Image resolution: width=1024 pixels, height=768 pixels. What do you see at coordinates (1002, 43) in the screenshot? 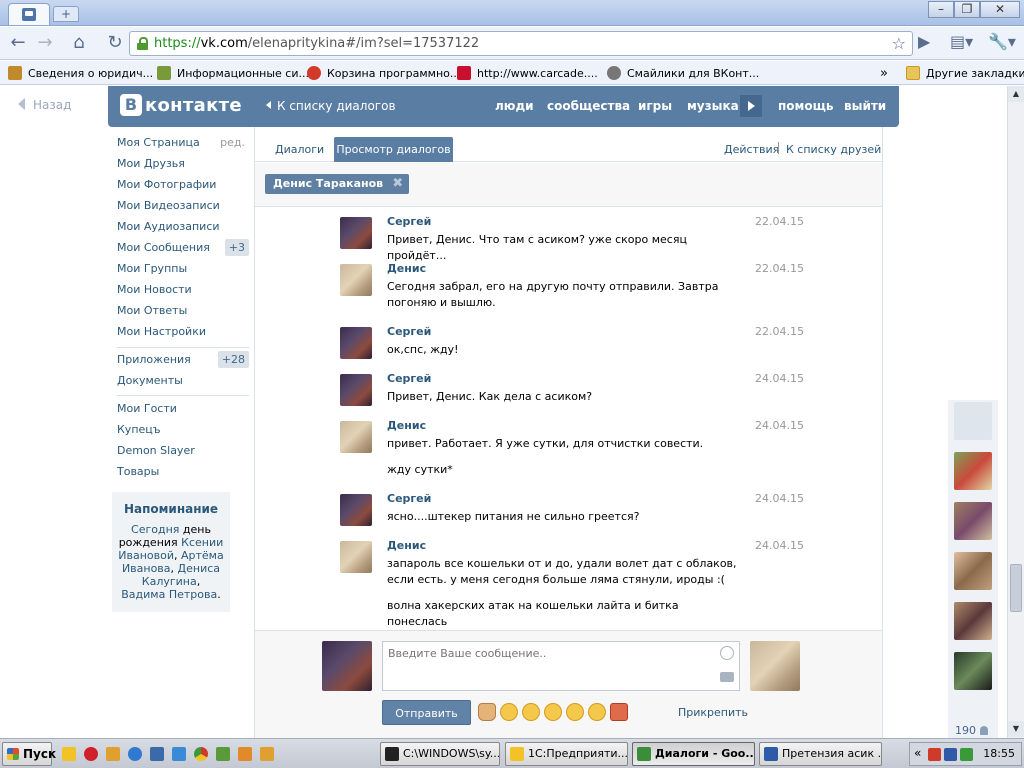
I see `wrench-icon: 🔧▾` at bounding box center [1002, 43].